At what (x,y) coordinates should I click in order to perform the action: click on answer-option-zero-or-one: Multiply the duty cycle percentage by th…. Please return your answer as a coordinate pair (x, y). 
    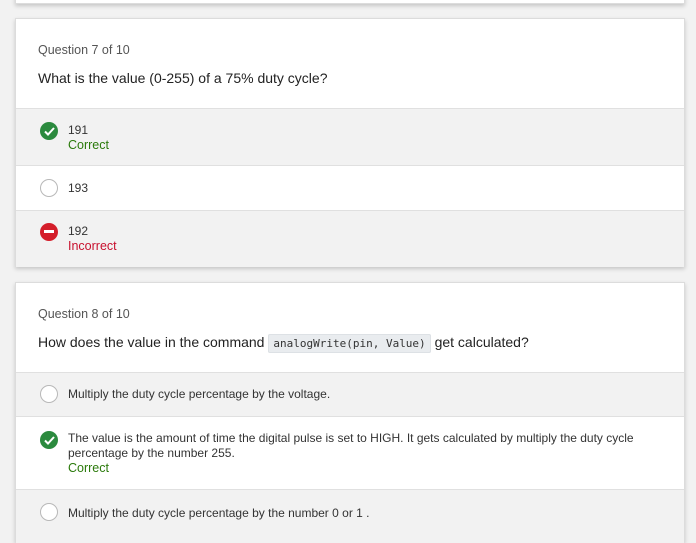
    Looking at the image, I should click on (350, 516).